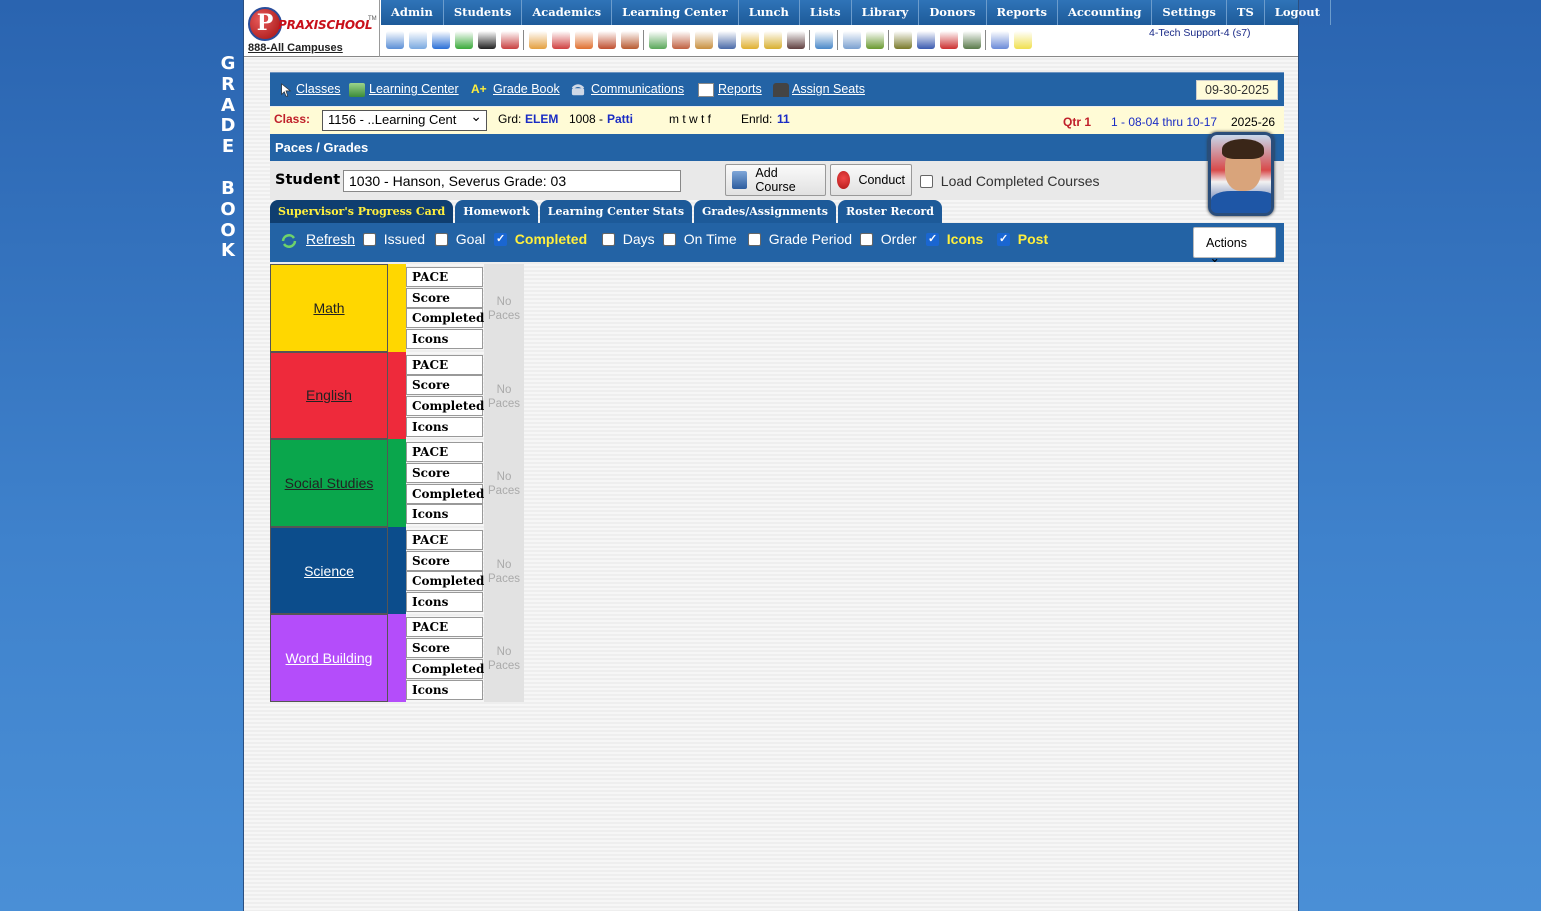 The image size is (1541, 911). What do you see at coordinates (586, 119) in the screenshot?
I see `teacher-id: 1008 -` at bounding box center [586, 119].